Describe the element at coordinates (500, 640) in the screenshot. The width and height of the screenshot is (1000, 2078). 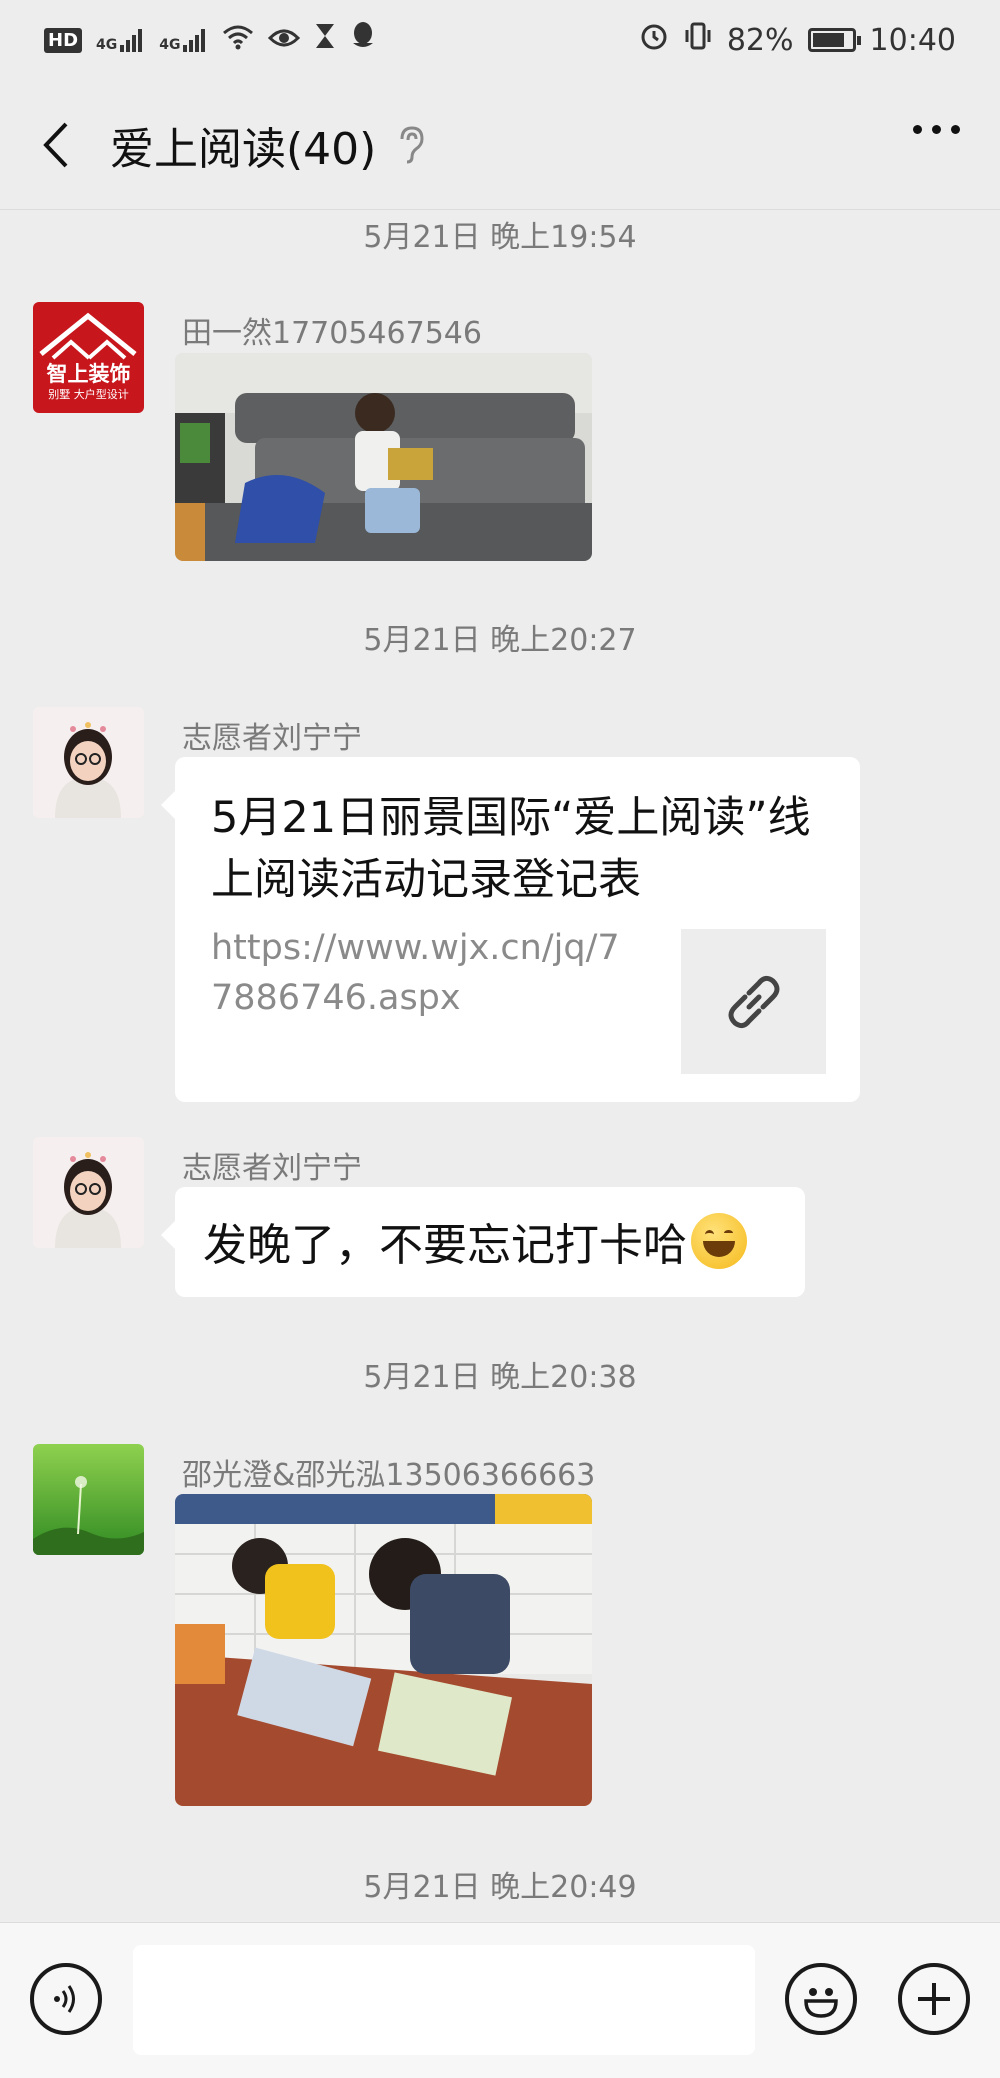
I see `timestamp: 5月21日 晚上20:27` at that location.